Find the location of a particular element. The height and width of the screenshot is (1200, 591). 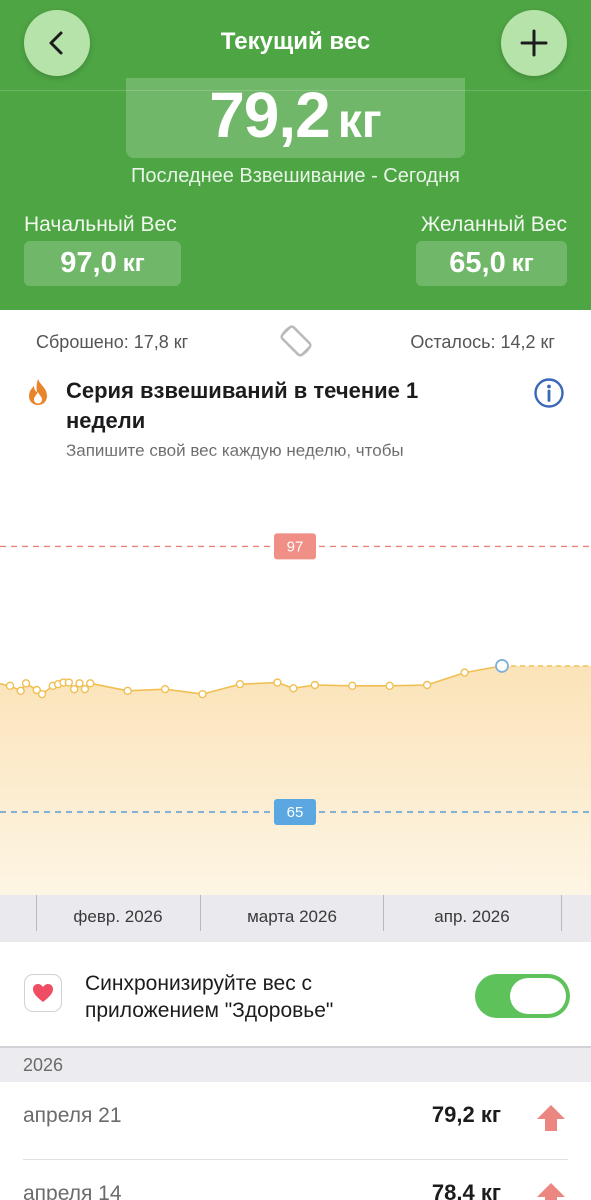

start-weight-unit: кг is located at coordinates (133, 263).